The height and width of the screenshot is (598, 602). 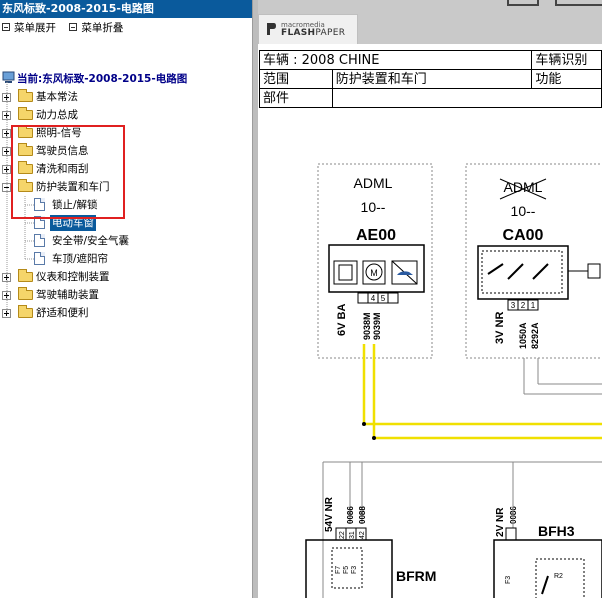 I want to click on module-ae00: ADML 10-- AE00 M 4 5 6V BA 9038M 9039M, so click(x=375, y=261).